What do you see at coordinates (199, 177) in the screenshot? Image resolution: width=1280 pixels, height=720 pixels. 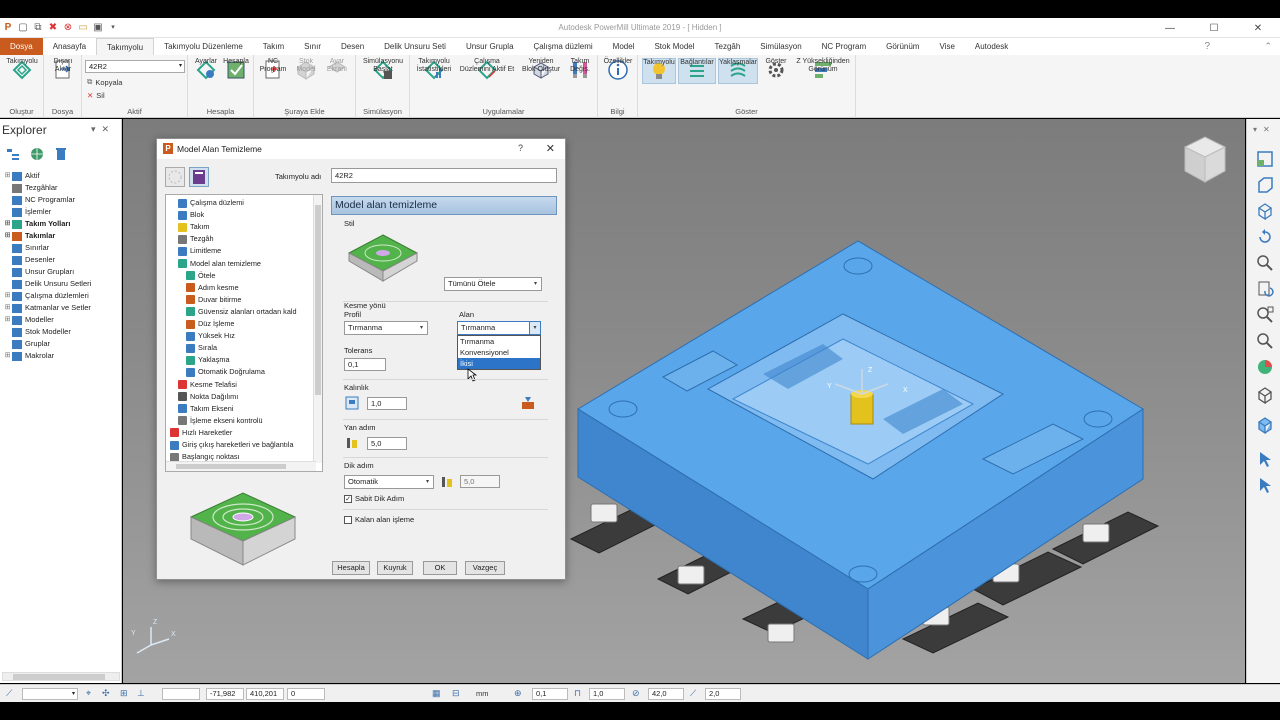 I see `parameters-icon-button` at bounding box center [199, 177].